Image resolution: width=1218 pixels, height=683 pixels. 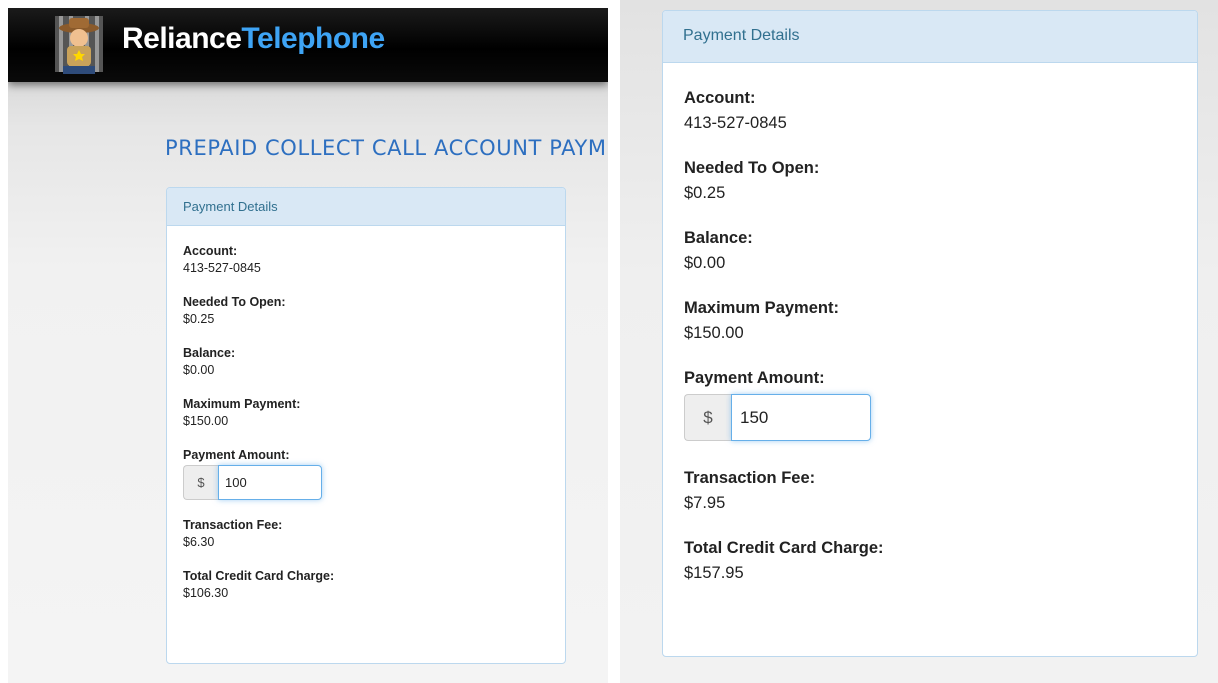 What do you see at coordinates (182, 38) in the screenshot?
I see `brand-text-reliance: Reliance` at bounding box center [182, 38].